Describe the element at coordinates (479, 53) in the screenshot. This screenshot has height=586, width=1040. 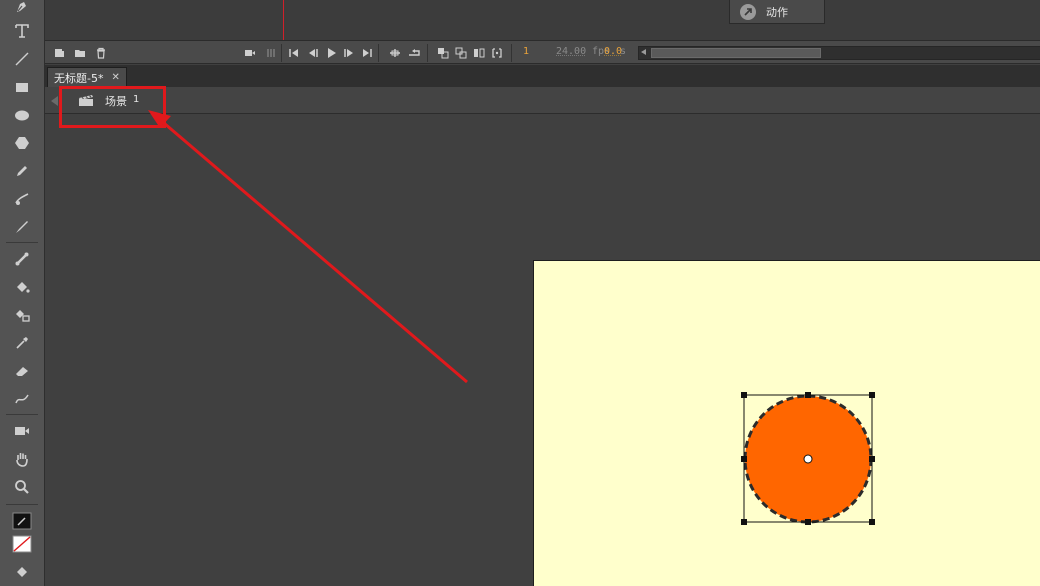
I see `edit-multiple-frames-icon` at that location.